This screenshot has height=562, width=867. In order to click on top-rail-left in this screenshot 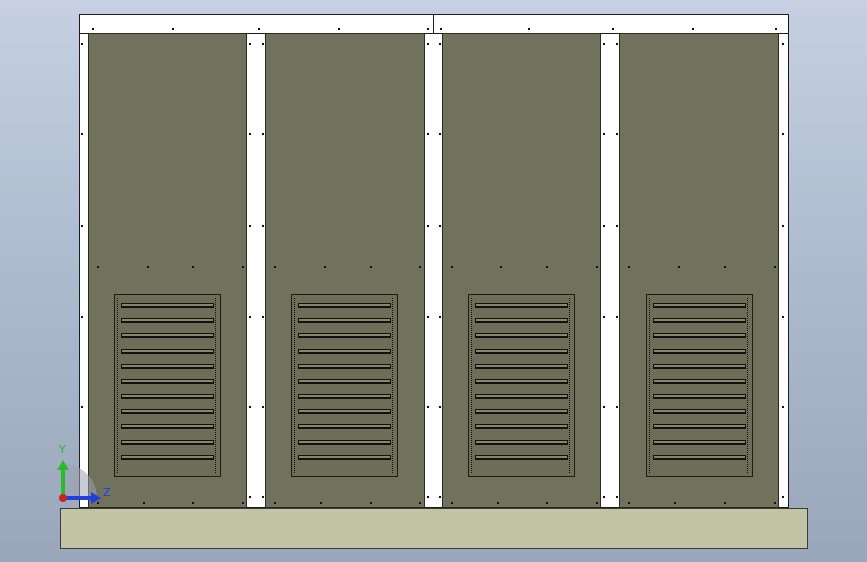, I will do `click(256, 24)`.